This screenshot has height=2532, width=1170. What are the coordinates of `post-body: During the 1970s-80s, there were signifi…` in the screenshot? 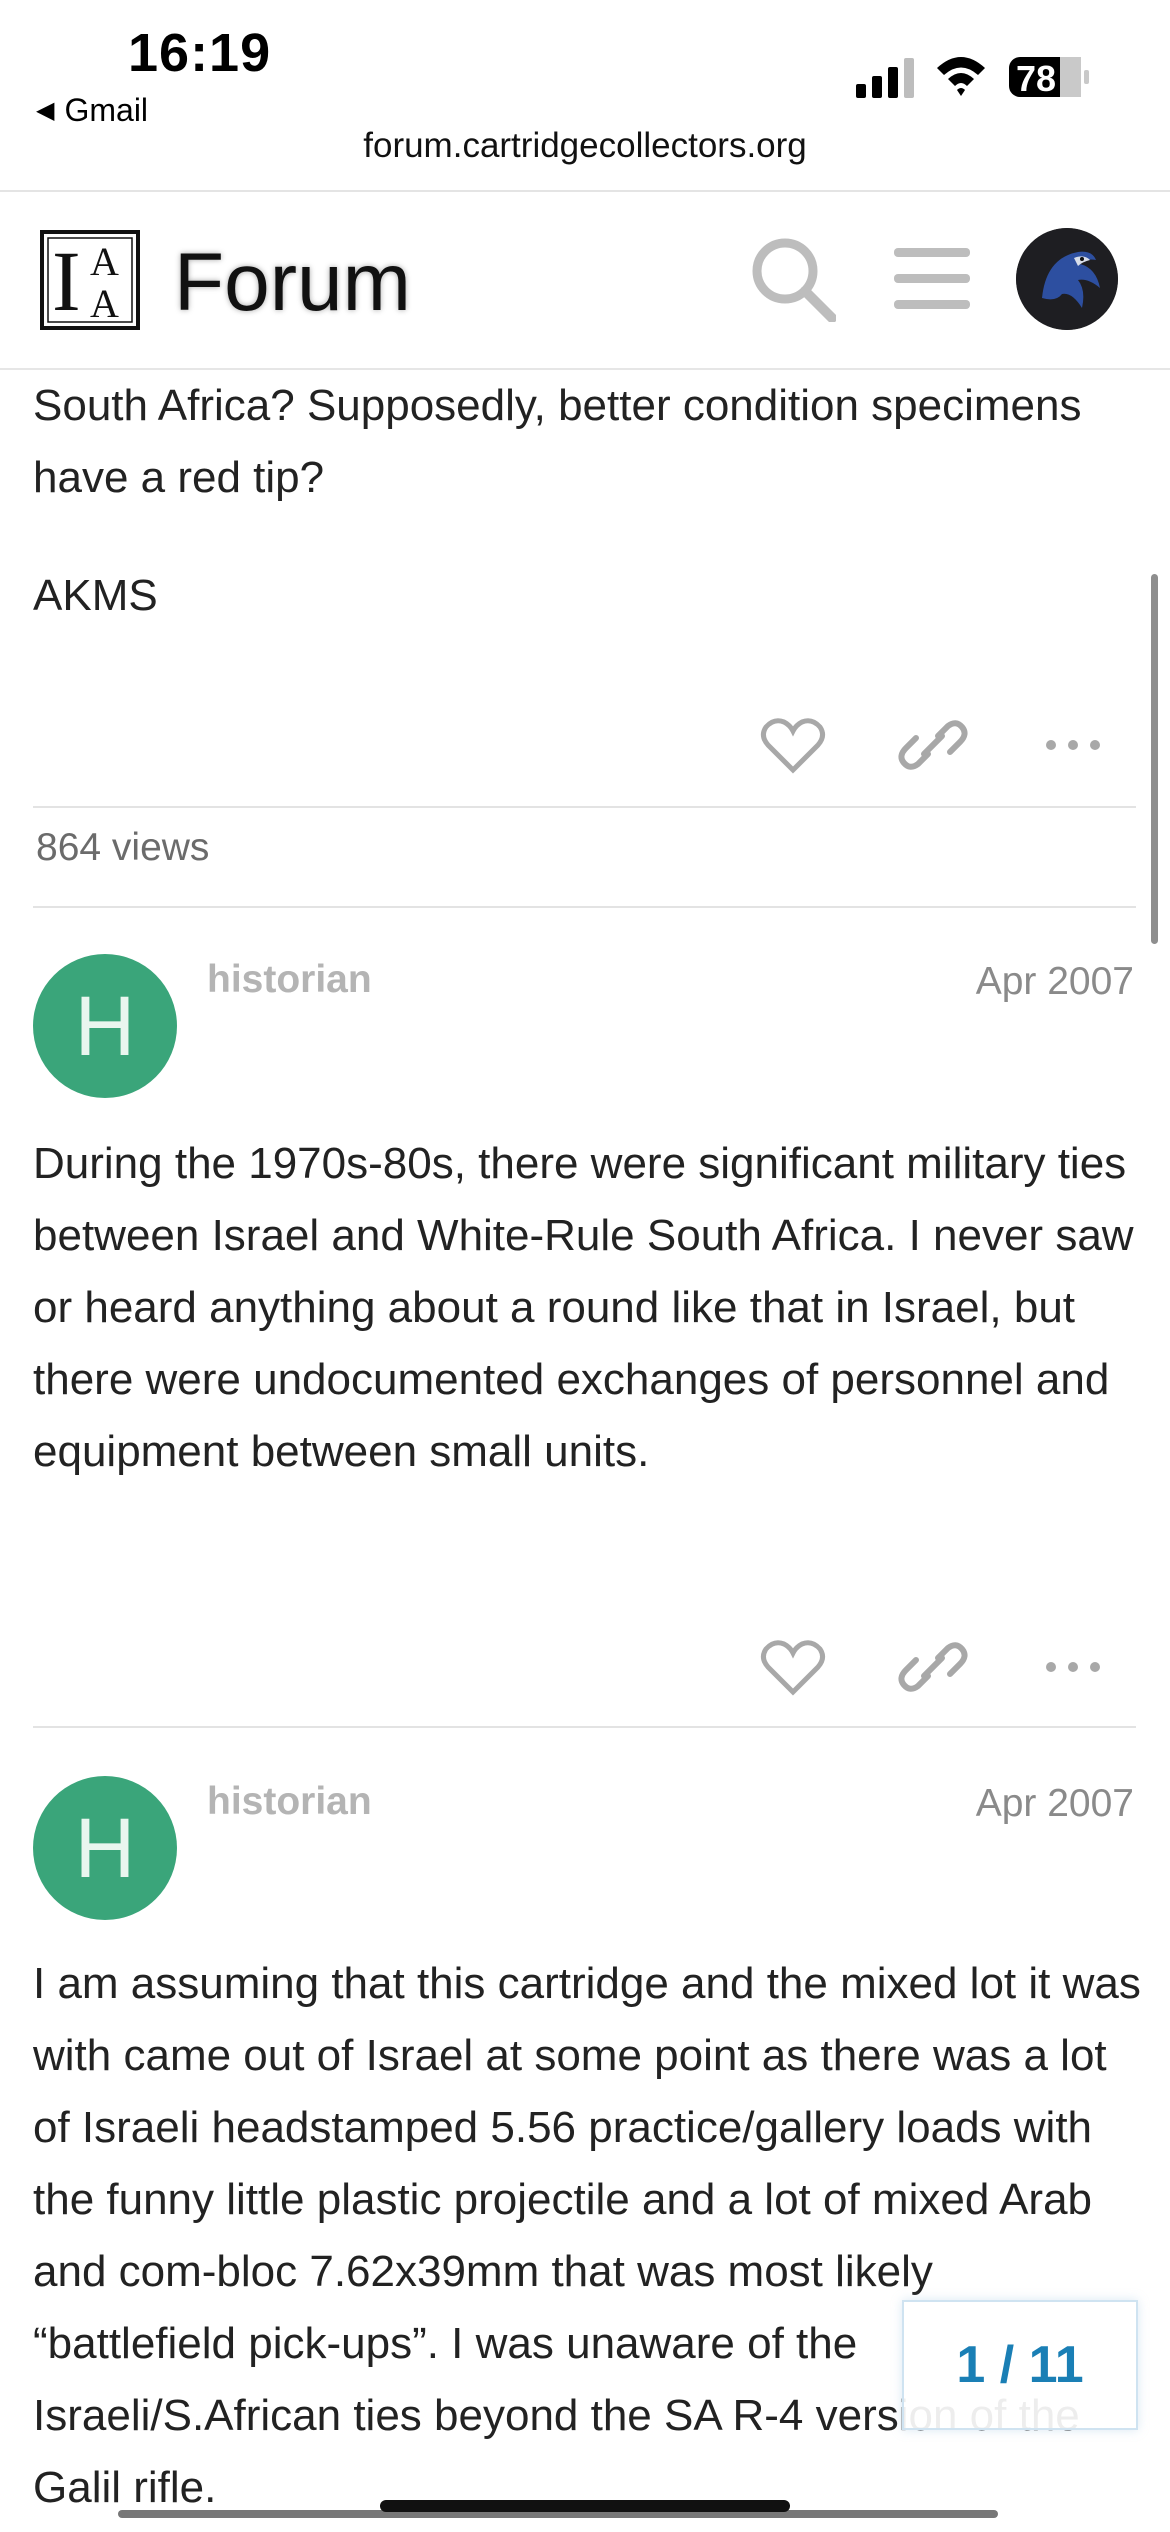 It's located at (583, 1307).